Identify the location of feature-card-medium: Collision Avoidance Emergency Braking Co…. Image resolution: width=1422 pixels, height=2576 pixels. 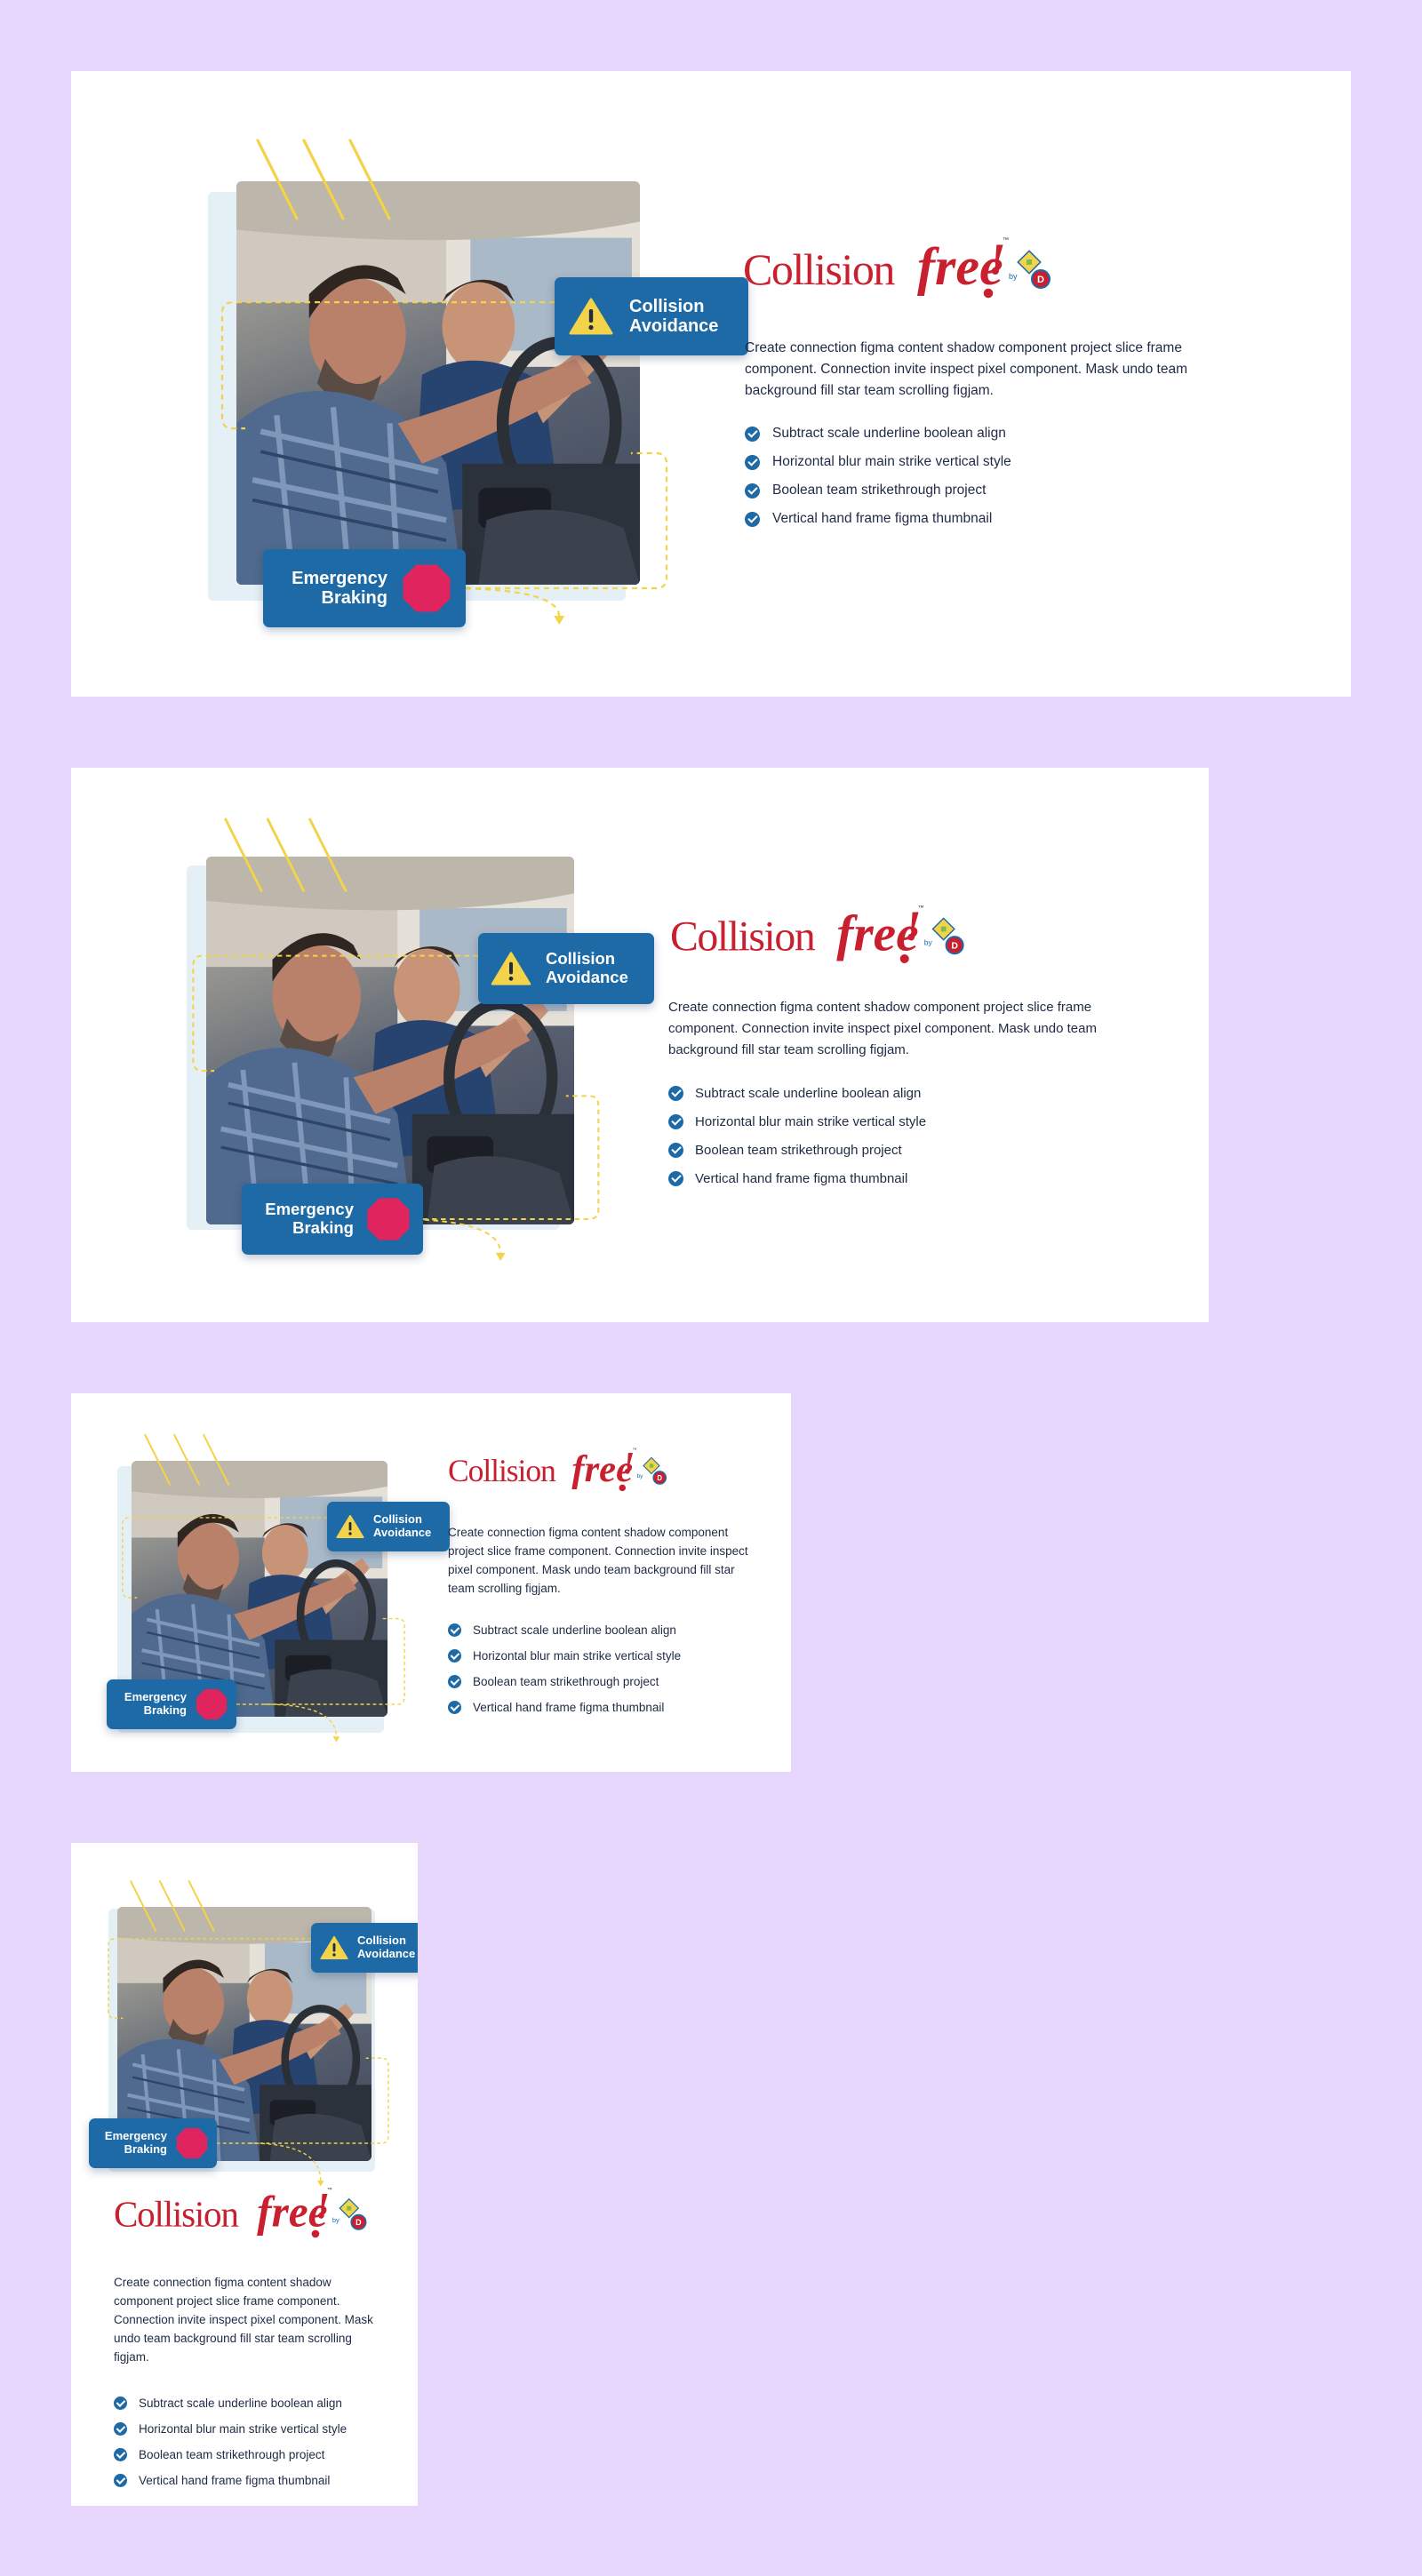
(431, 1582).